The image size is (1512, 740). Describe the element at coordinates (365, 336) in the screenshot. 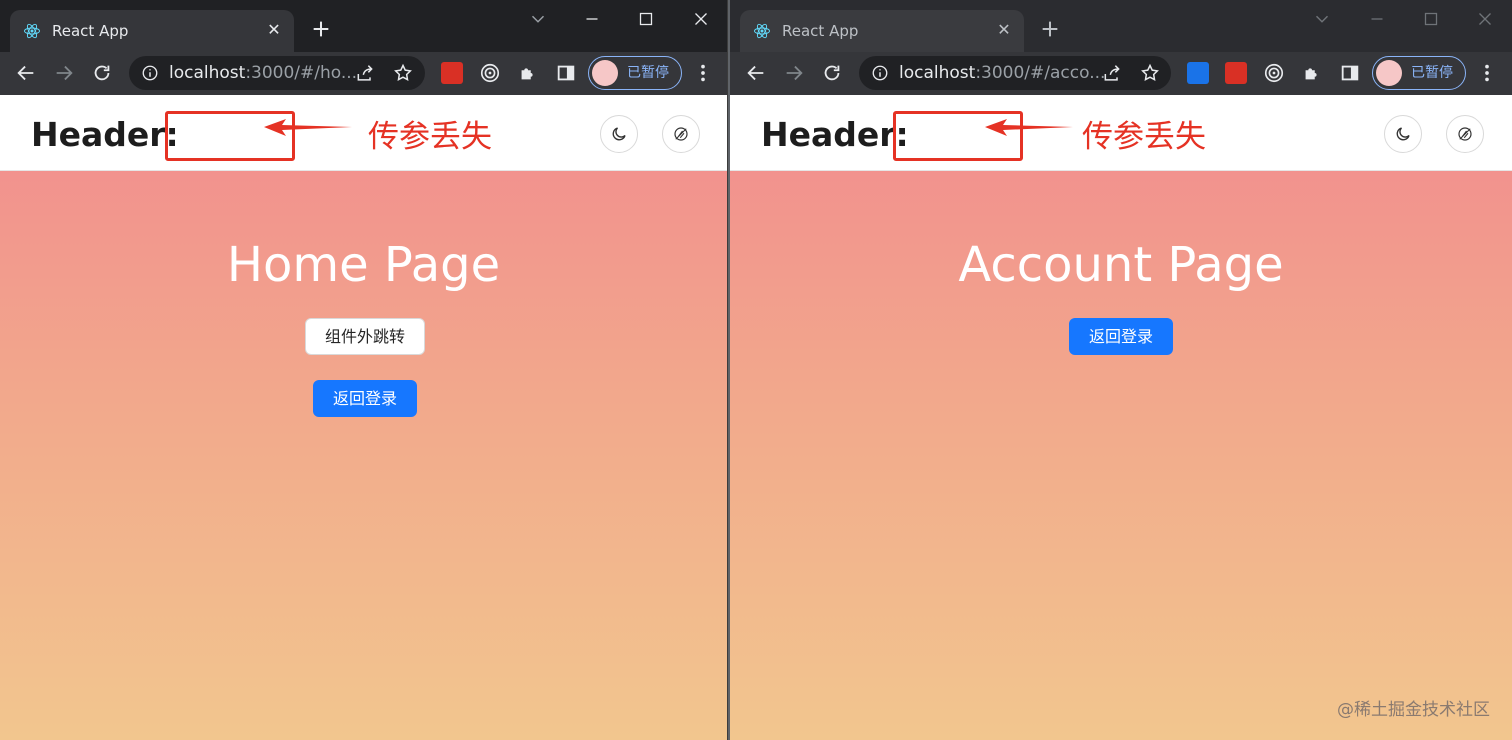

I see `outside-navigate-button: 组件外跳转` at that location.